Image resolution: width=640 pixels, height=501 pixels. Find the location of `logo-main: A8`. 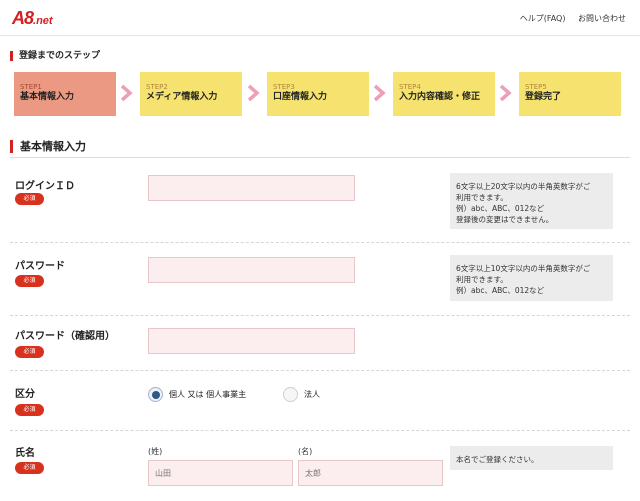

logo-main: A8 is located at coordinates (23, 18).